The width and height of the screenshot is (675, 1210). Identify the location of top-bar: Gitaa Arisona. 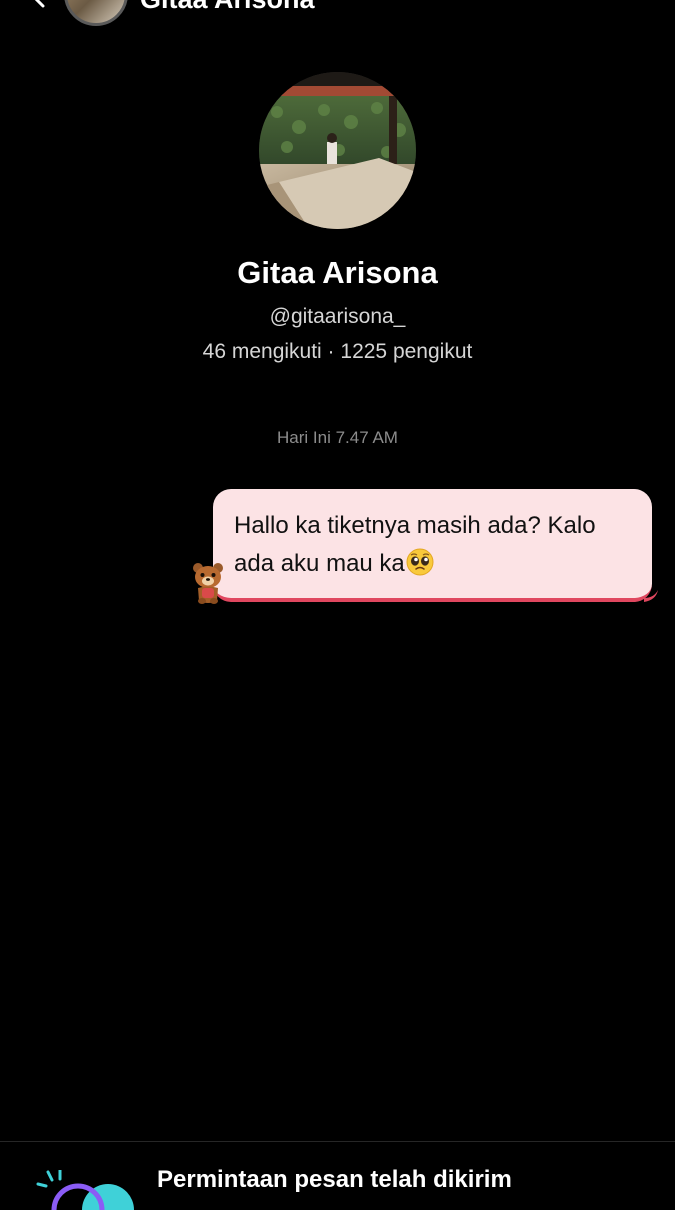
(337, 15).